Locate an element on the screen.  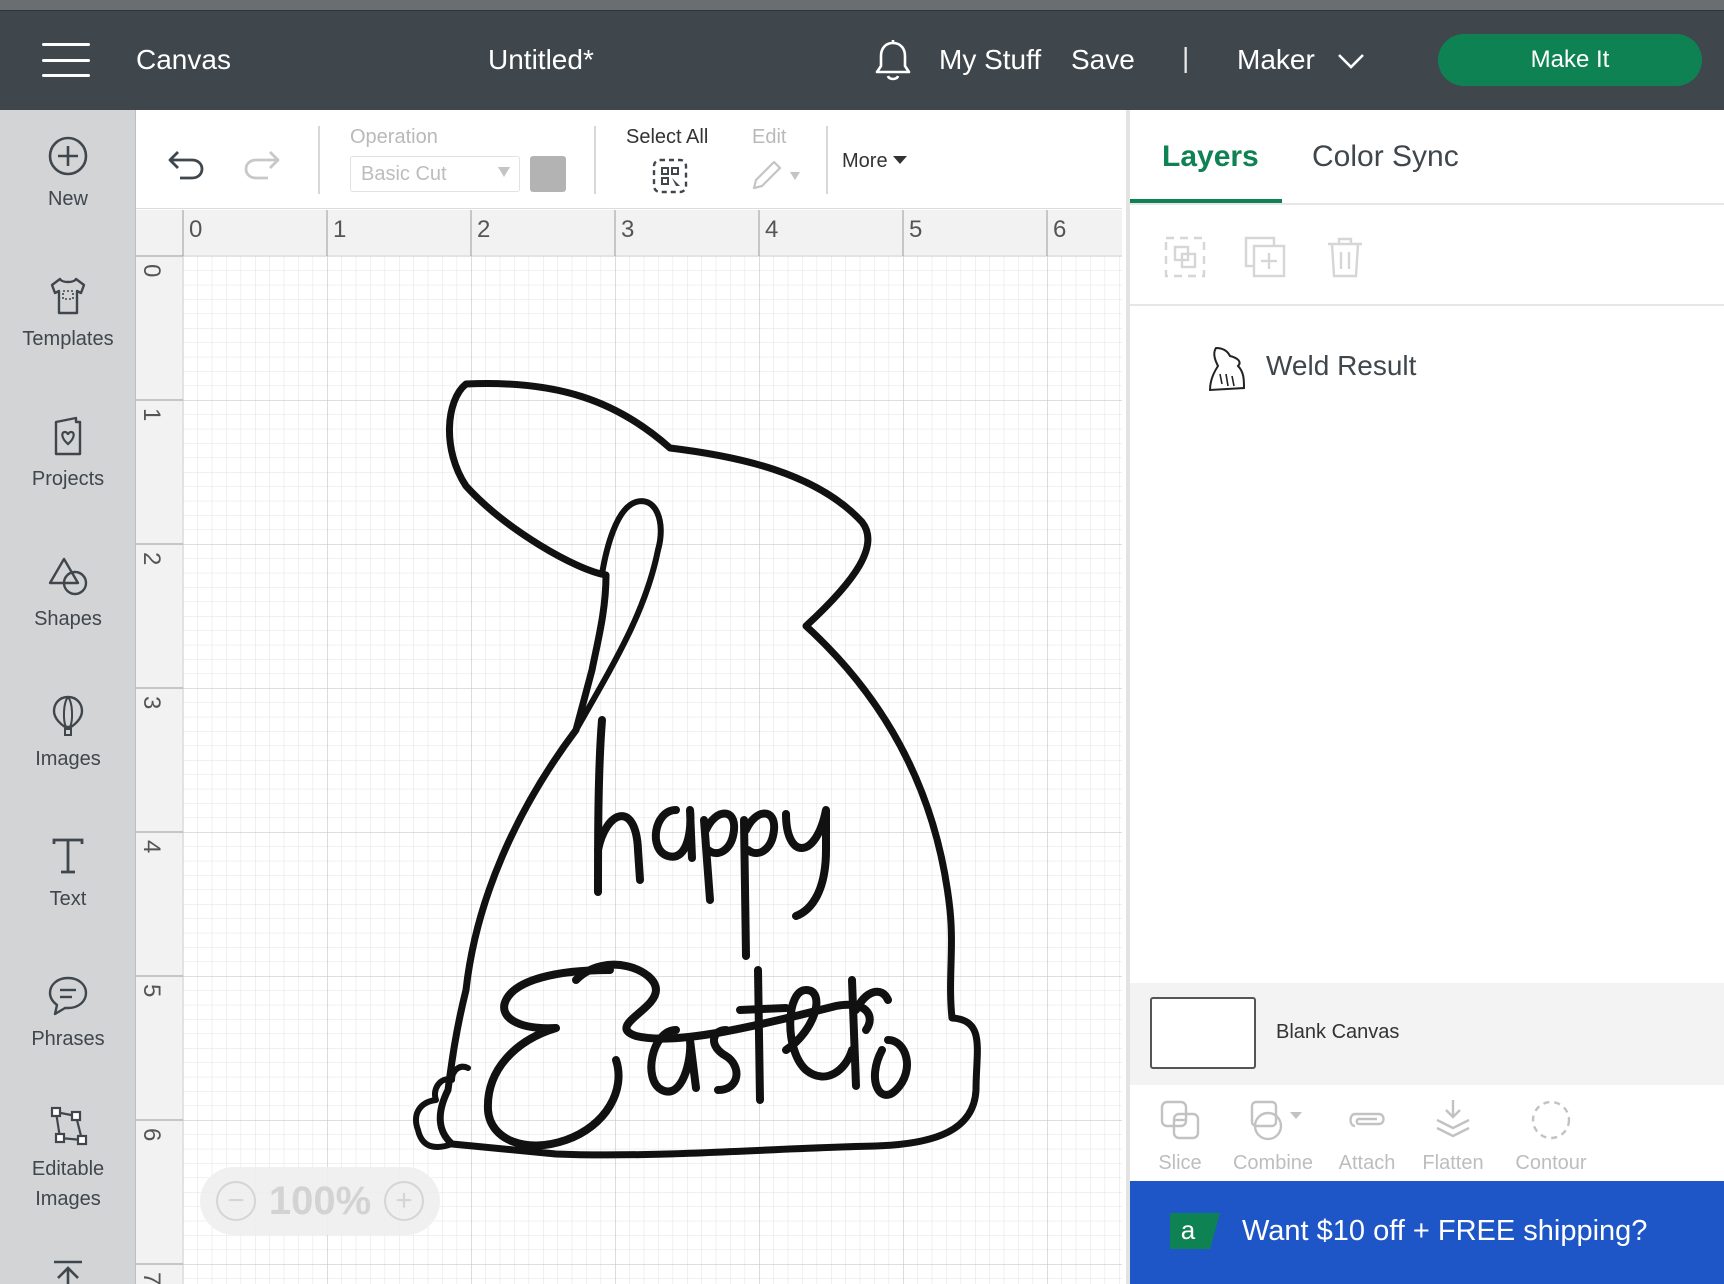
edit-toolbar: Operation Basic Cut Select All Edit More is located at coordinates (629, 159).